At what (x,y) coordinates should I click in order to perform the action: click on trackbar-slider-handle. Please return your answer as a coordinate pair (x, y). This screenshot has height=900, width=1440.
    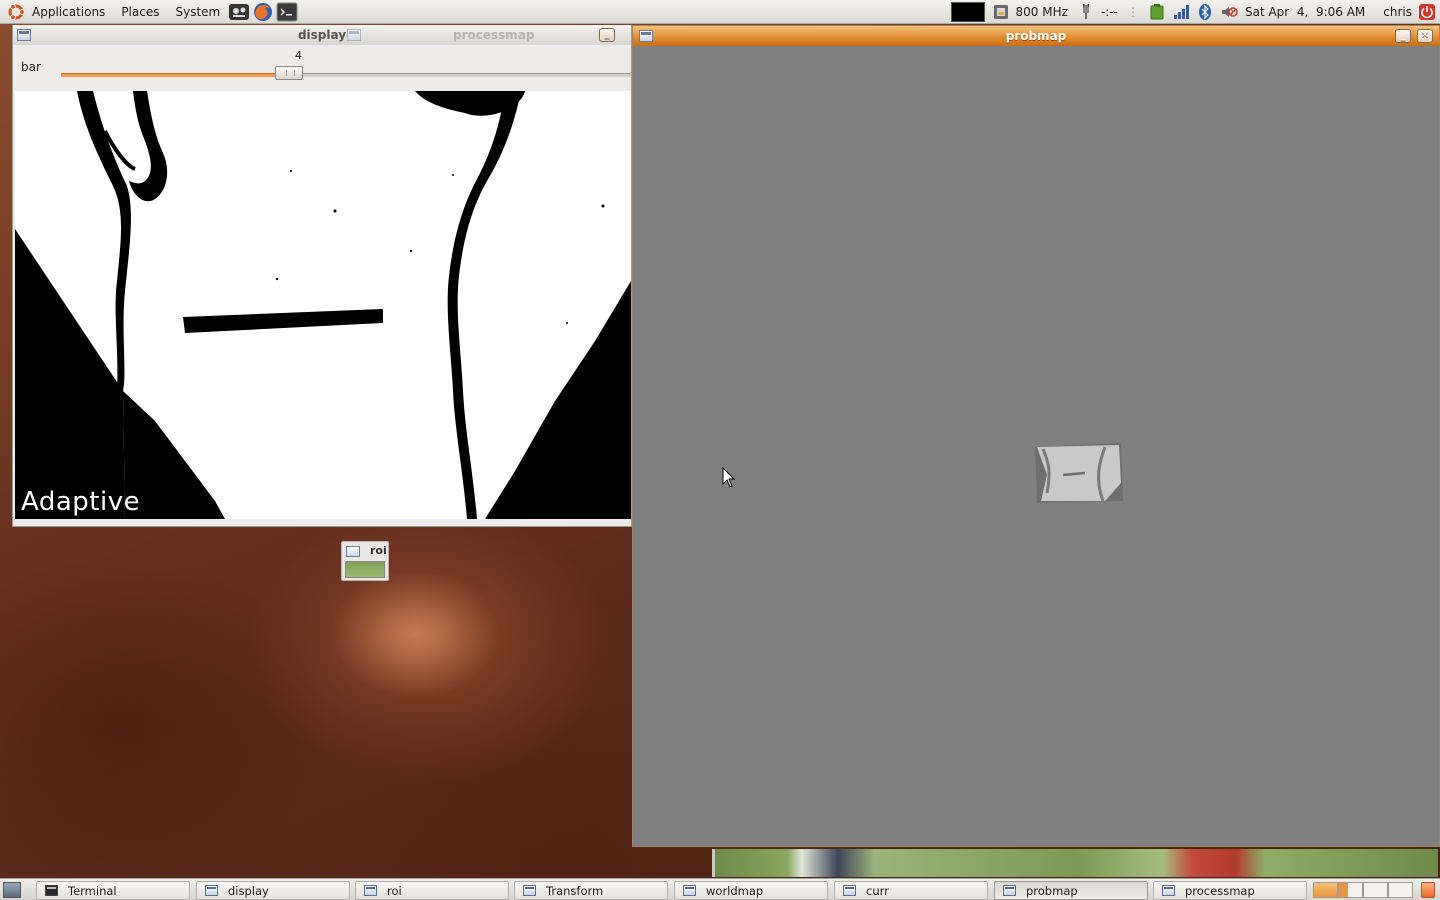
    Looking at the image, I should click on (289, 73).